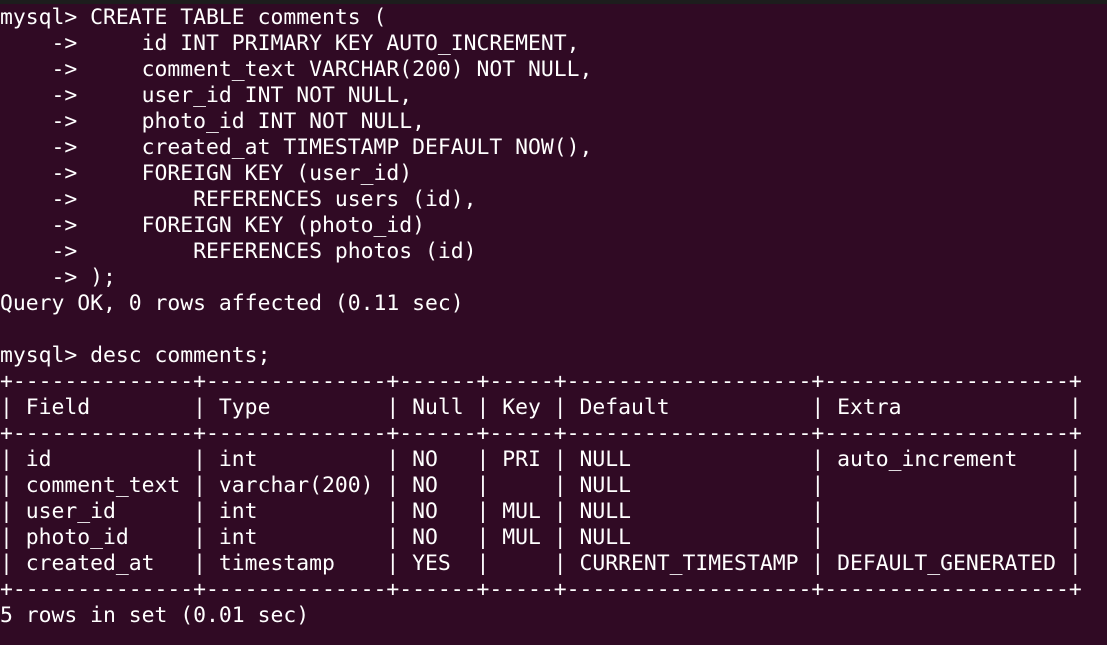 The height and width of the screenshot is (645, 1107). I want to click on prompt-line: mysql> desc comments;, so click(135, 355).